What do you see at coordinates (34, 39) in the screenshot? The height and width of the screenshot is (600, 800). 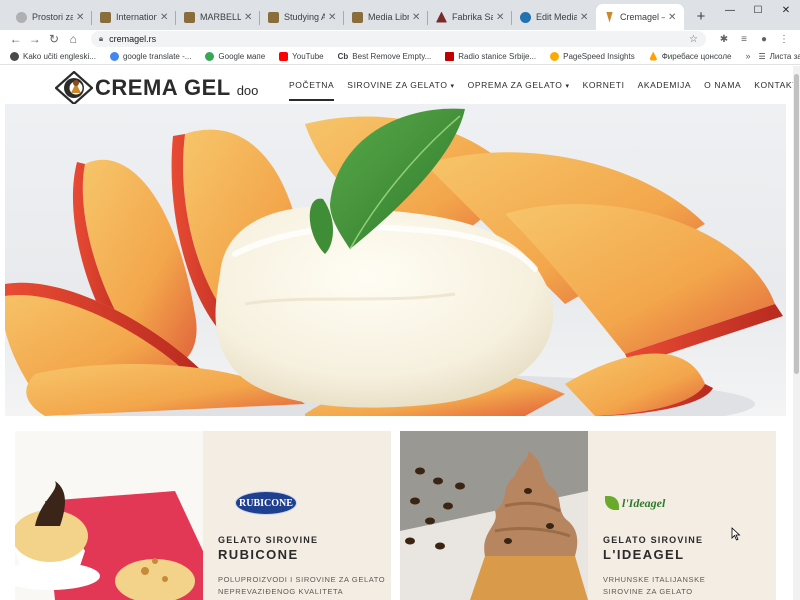 I see `forward-icon: →` at bounding box center [34, 39].